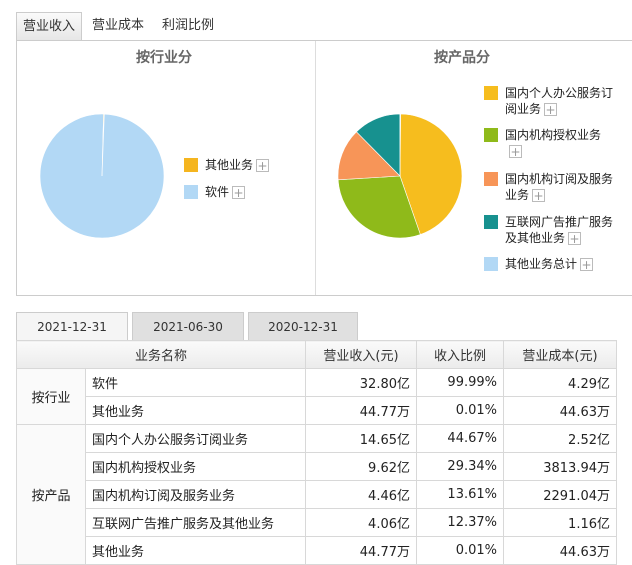  What do you see at coordinates (559, 179) in the screenshot?
I see `legend-label-line1: 国内机构订阅及服务` at bounding box center [559, 179].